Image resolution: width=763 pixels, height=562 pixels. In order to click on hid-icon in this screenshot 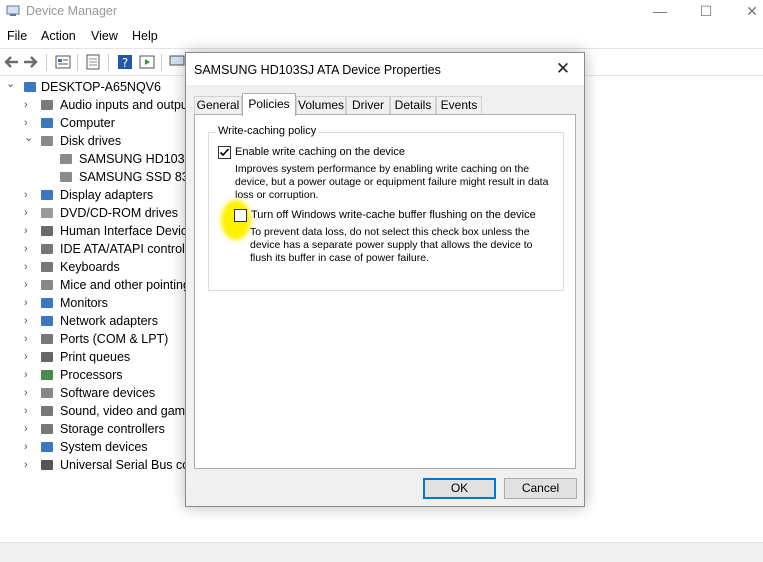, I will do `click(47, 231)`.